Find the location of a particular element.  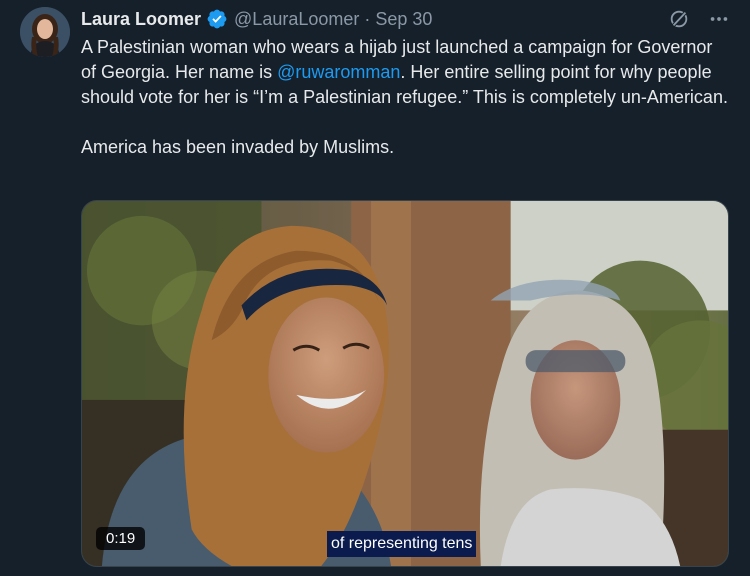

verified-badge-icon is located at coordinates (217, 19).